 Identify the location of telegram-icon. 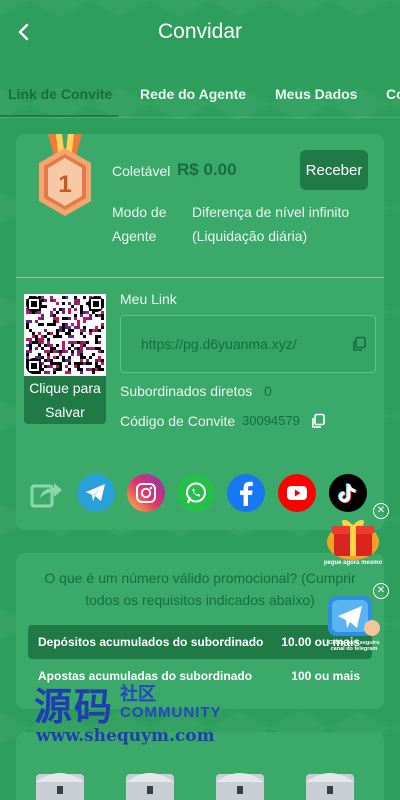
(96, 493).